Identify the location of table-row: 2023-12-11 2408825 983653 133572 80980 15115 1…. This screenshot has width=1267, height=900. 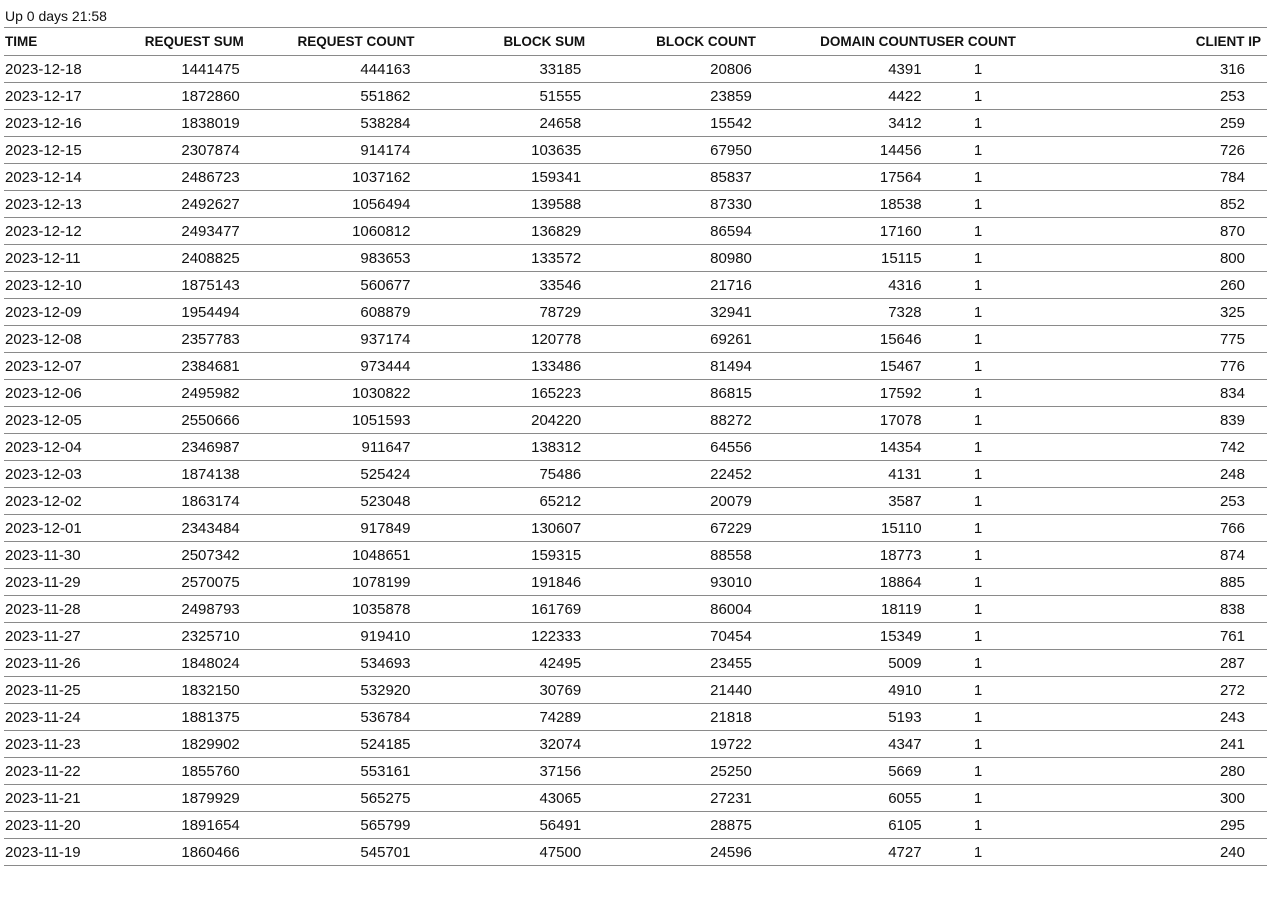
(635, 258).